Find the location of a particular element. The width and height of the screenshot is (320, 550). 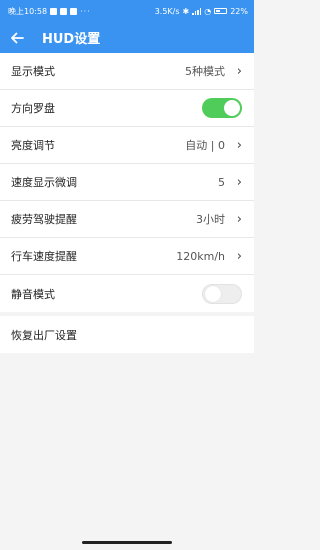

network-speed: 3.5K/s is located at coordinates (167, 11).